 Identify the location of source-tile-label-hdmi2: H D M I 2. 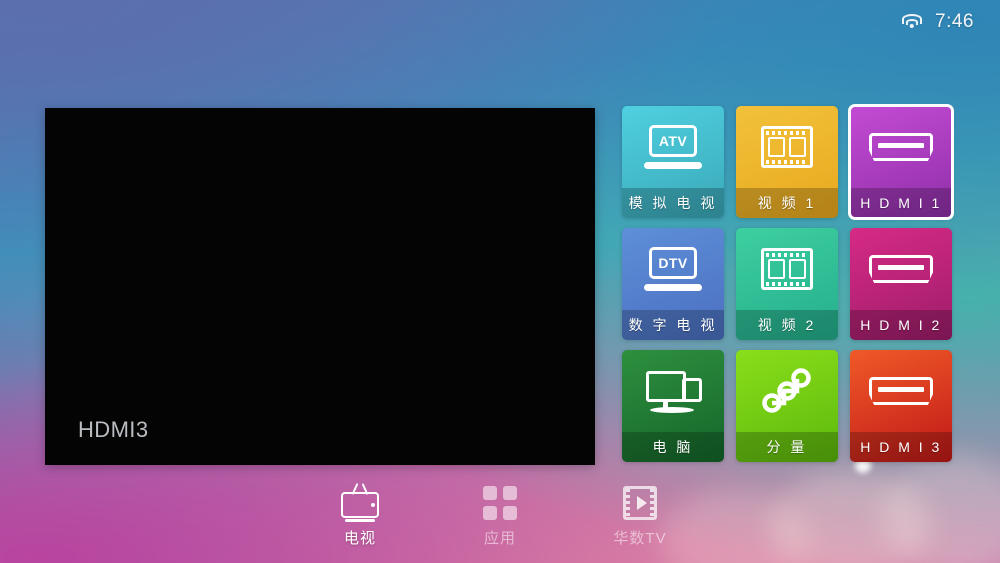
(901, 325).